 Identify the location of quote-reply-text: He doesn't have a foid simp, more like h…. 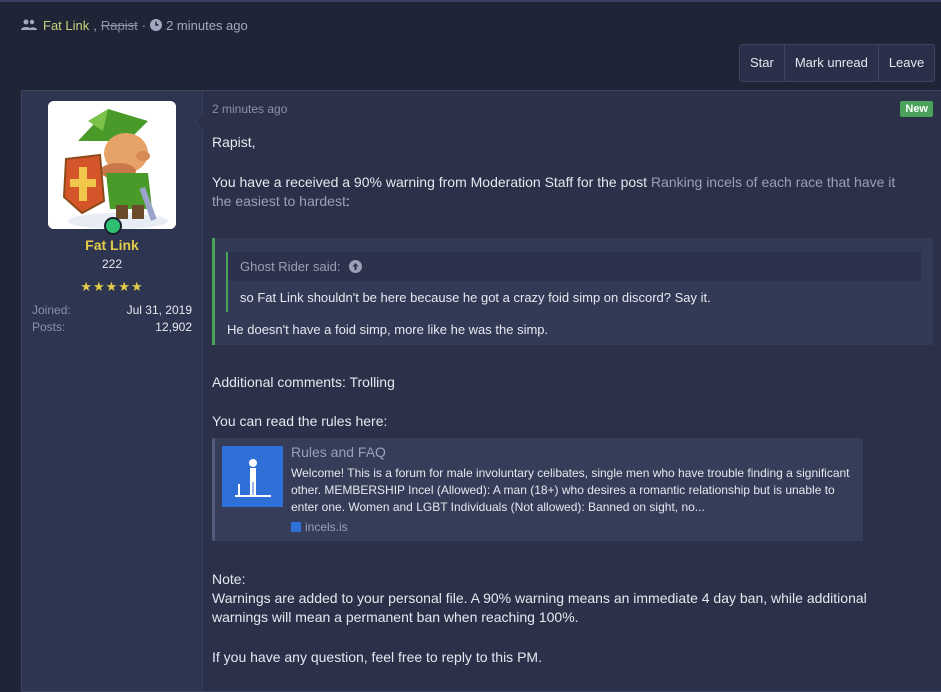
(388, 329).